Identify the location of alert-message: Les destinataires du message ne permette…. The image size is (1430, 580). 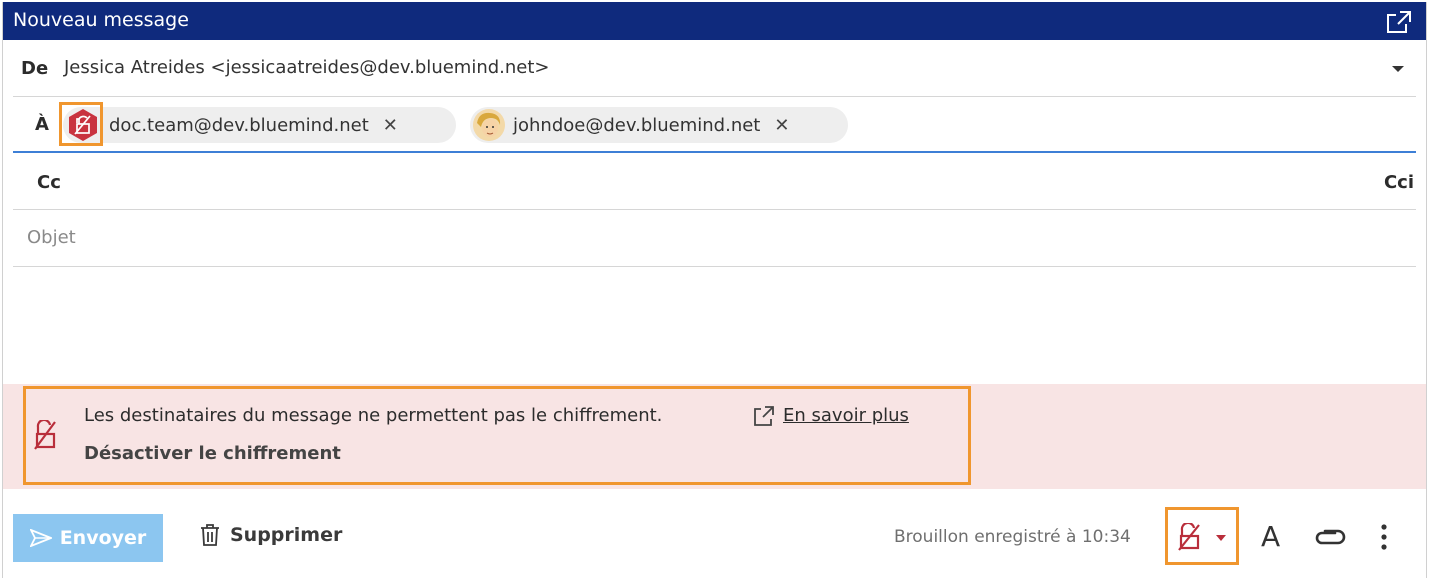
(373, 415).